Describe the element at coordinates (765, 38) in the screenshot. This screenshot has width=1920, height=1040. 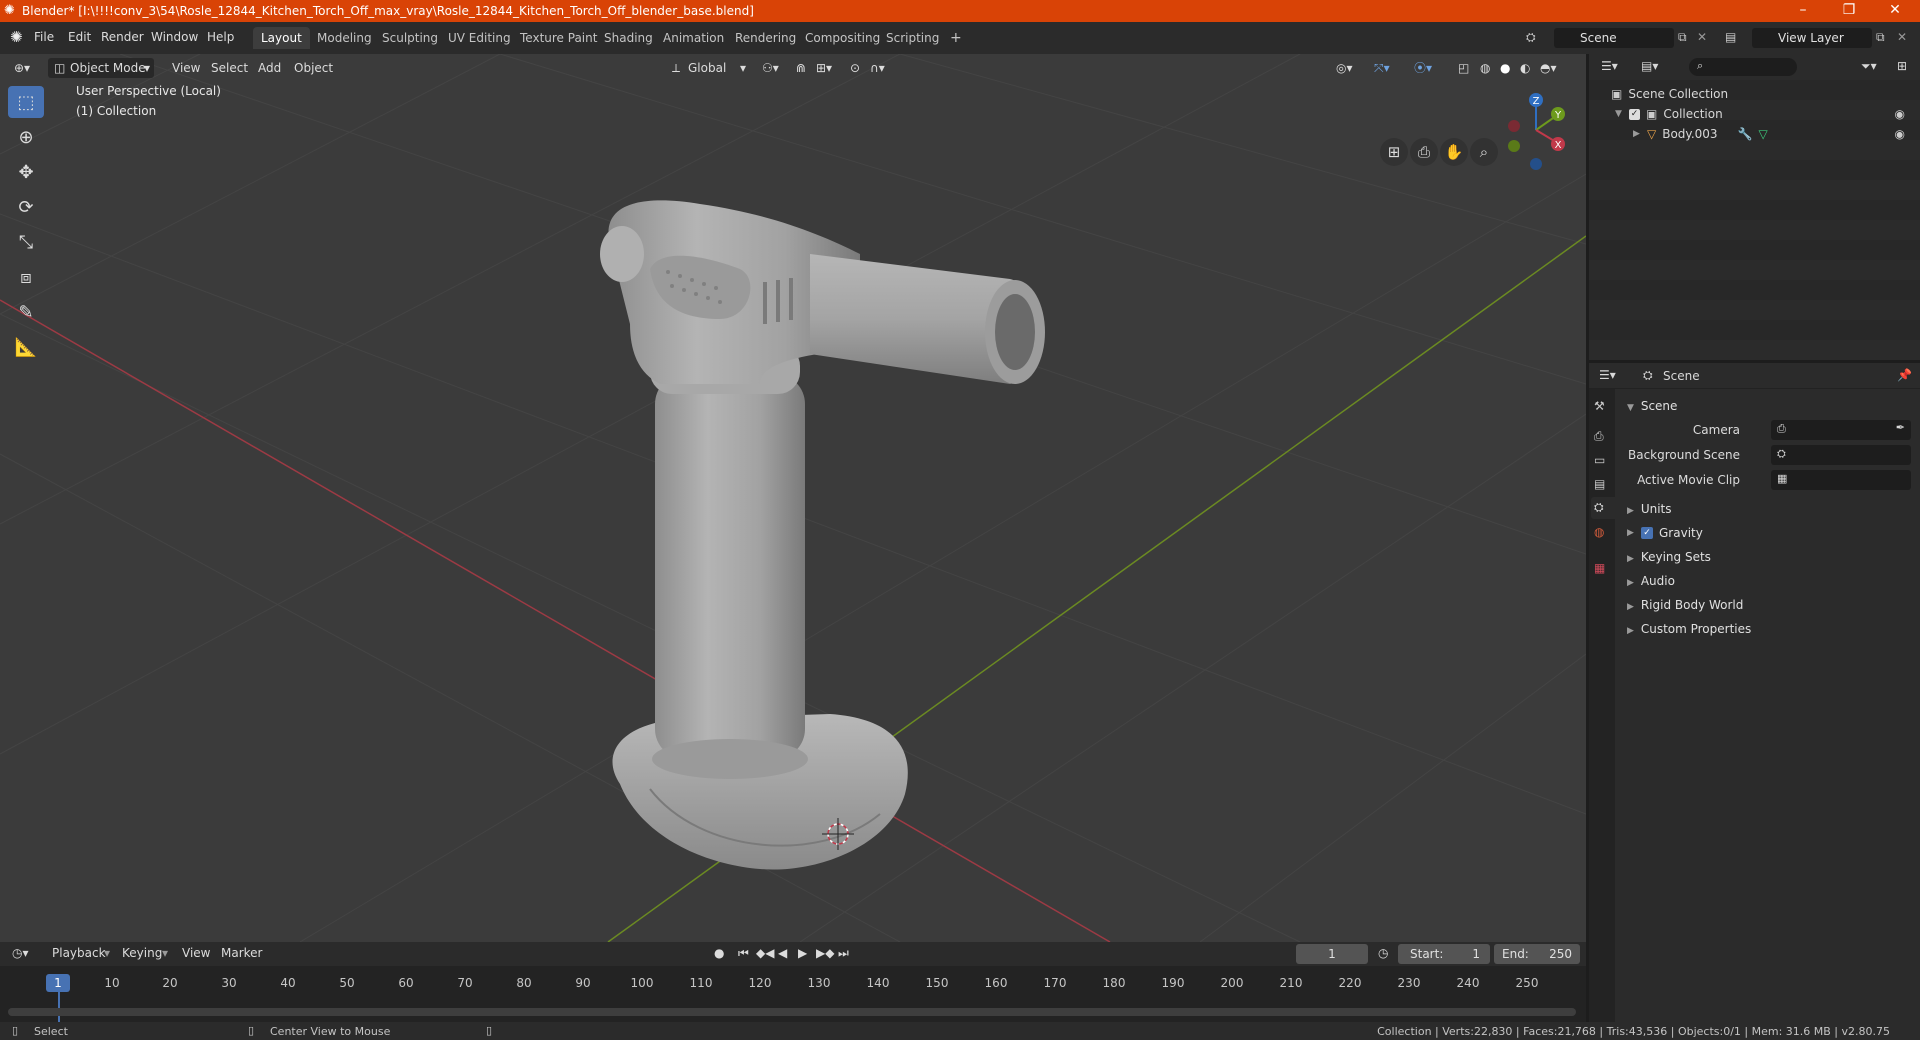
I see `tab-rendering: Rendering` at that location.